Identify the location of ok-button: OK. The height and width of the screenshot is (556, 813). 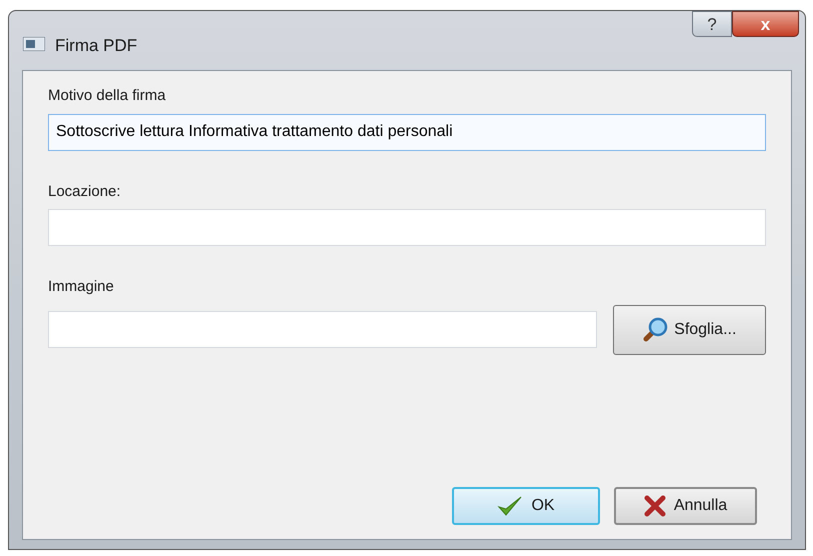
(526, 506).